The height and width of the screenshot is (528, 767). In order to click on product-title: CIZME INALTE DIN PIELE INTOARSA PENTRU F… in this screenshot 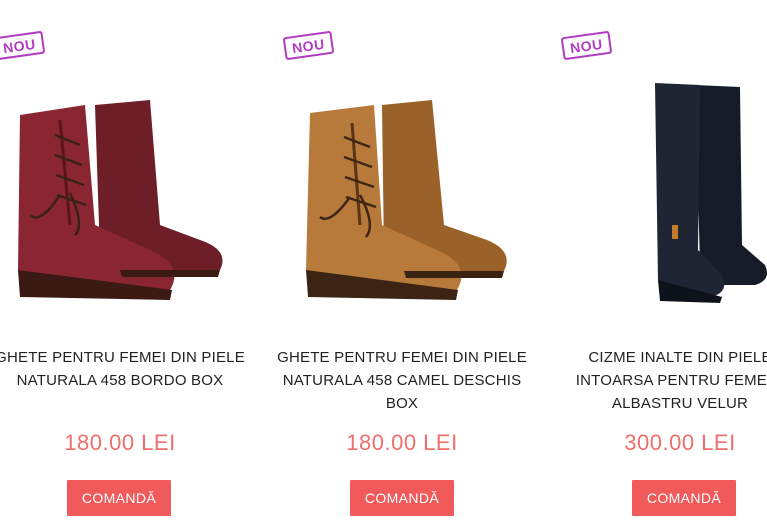, I will do `click(656, 380)`.